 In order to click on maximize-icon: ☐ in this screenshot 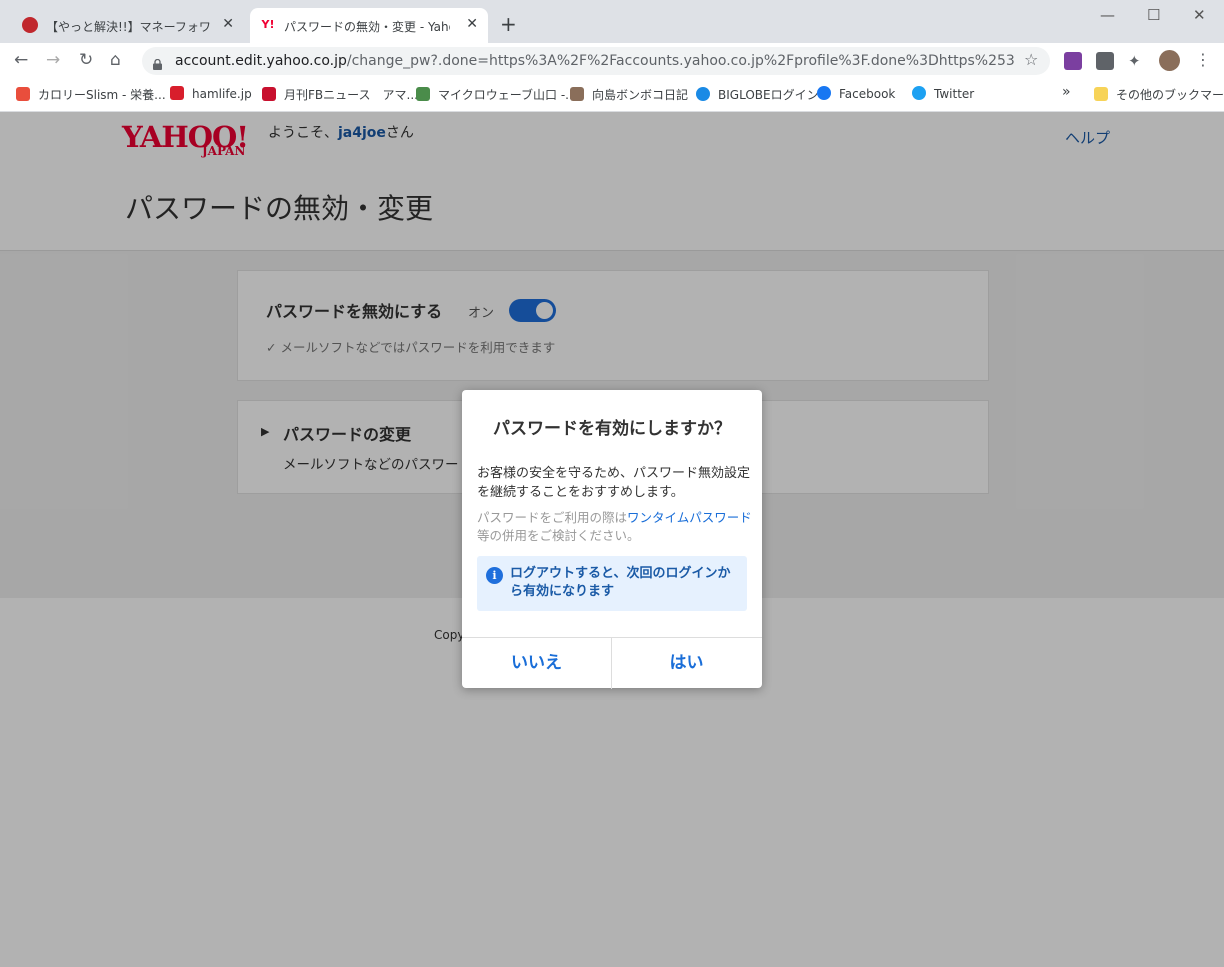, I will do `click(1153, 15)`.